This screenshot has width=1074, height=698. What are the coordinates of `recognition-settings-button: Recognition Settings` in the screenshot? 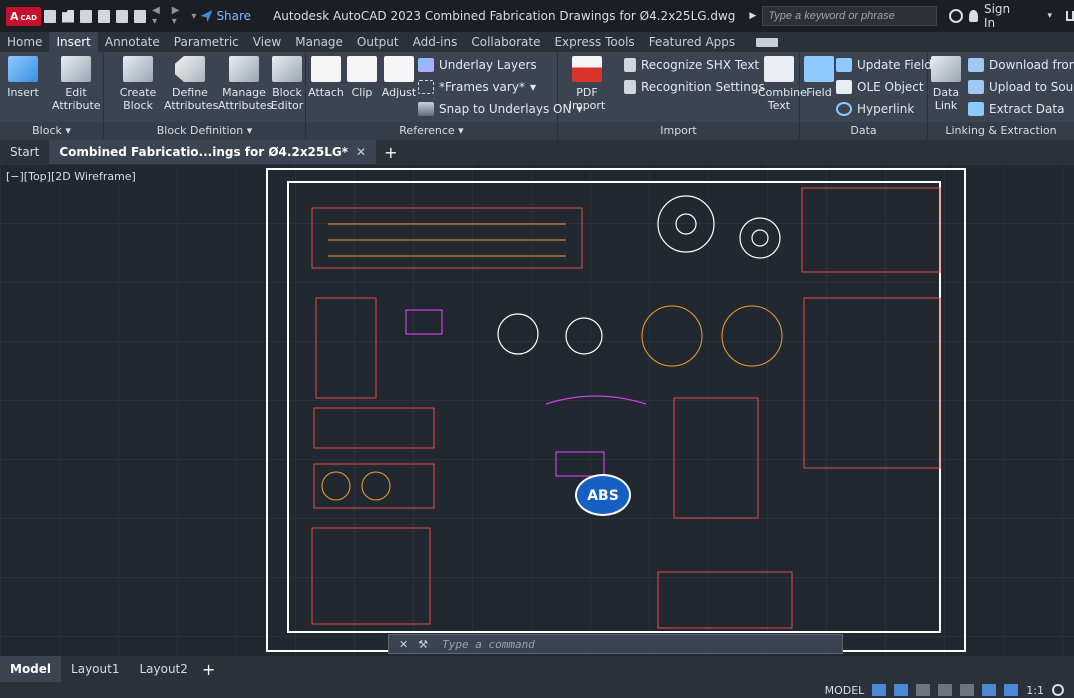 It's located at (694, 87).